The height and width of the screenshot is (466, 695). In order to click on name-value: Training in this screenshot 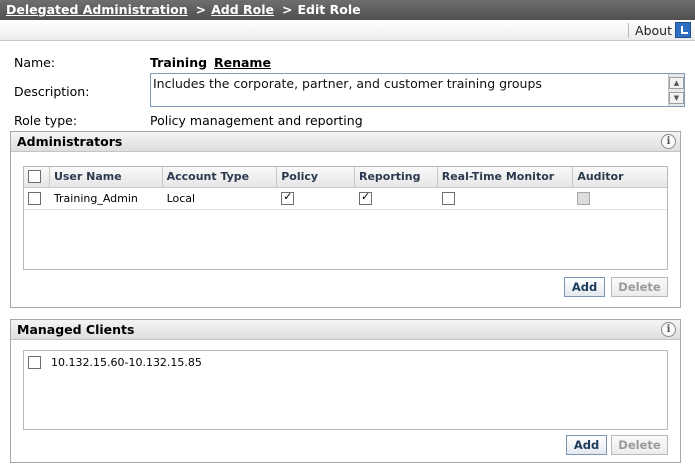, I will do `click(179, 62)`.